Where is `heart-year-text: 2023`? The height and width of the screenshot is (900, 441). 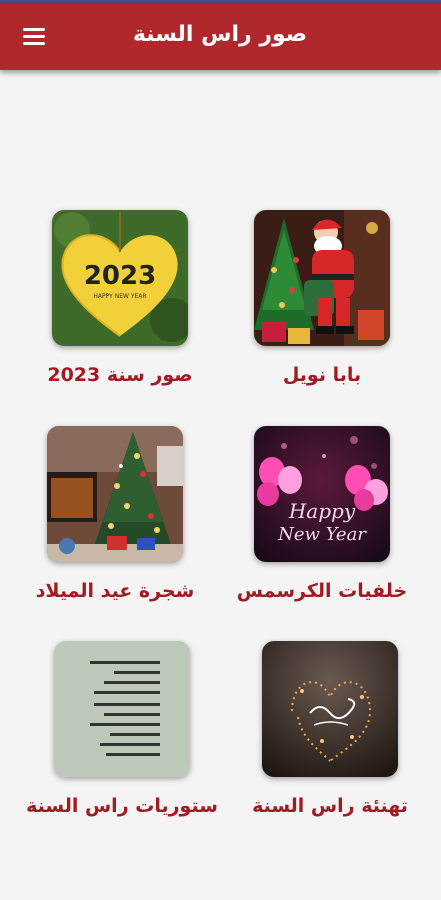 heart-year-text: 2023 is located at coordinates (120, 276).